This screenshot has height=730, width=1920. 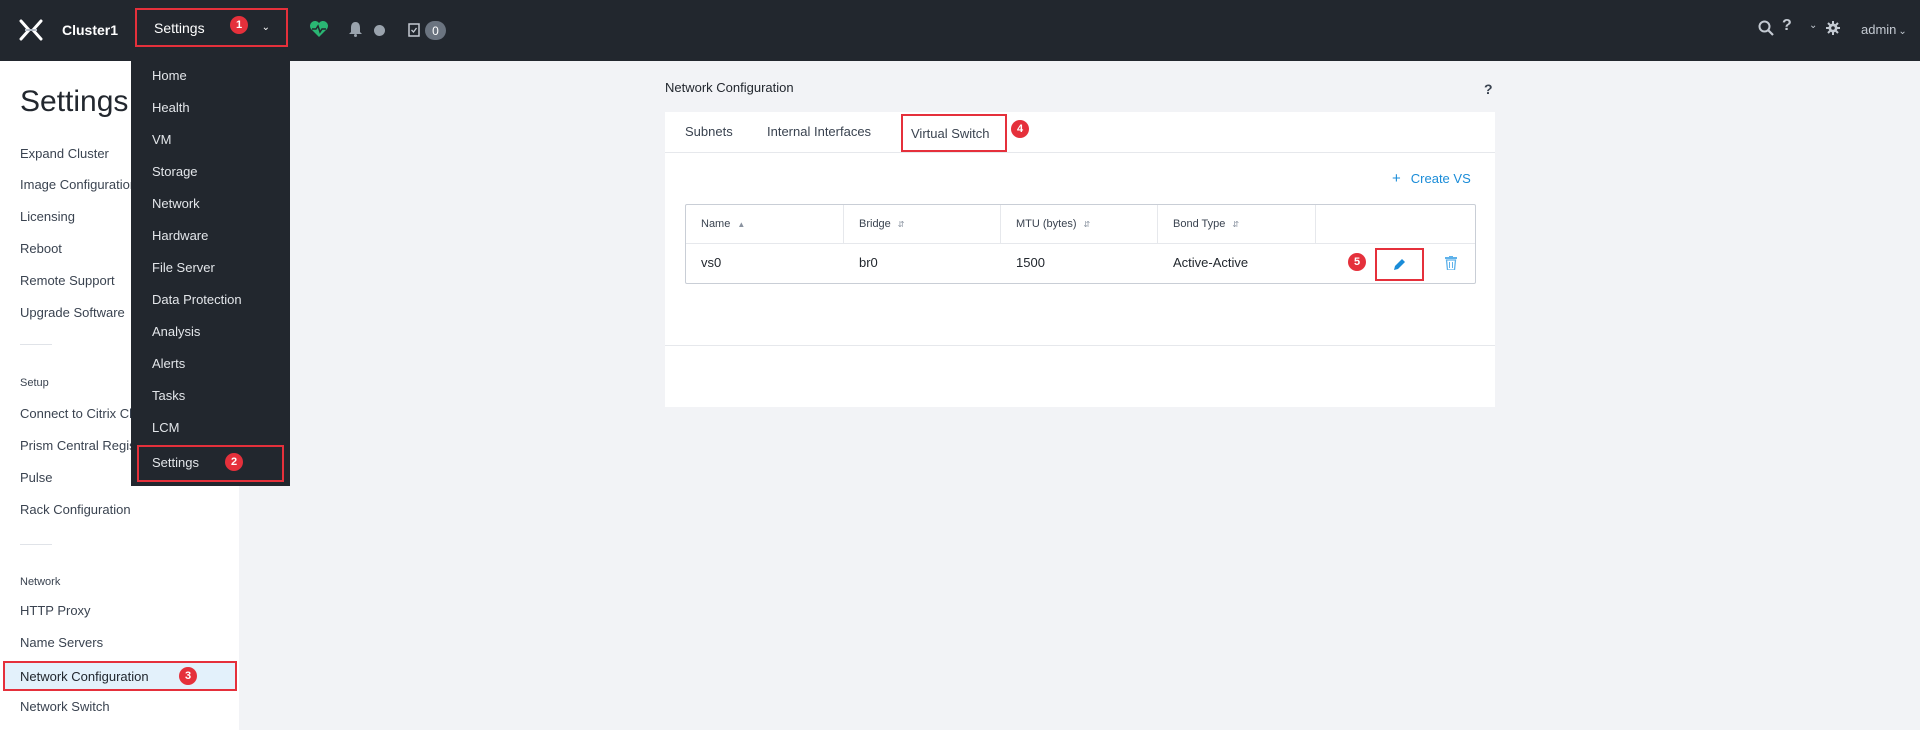 I want to click on sidebar-item-expand-cluster: Expand Cluster, so click(x=64, y=153).